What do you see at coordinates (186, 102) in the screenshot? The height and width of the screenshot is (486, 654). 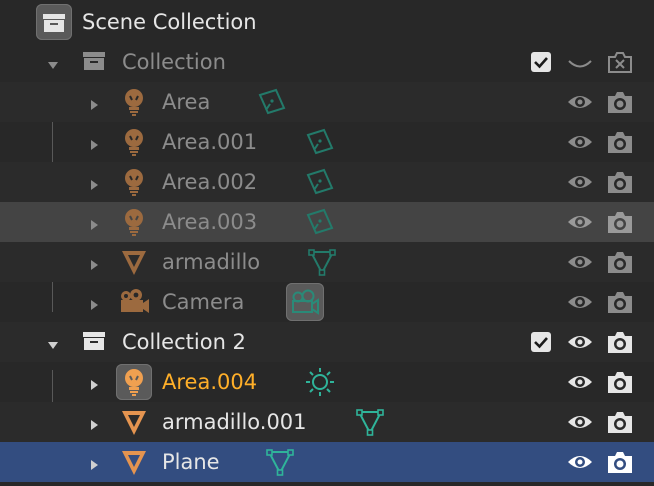 I see `object-label: Area` at bounding box center [186, 102].